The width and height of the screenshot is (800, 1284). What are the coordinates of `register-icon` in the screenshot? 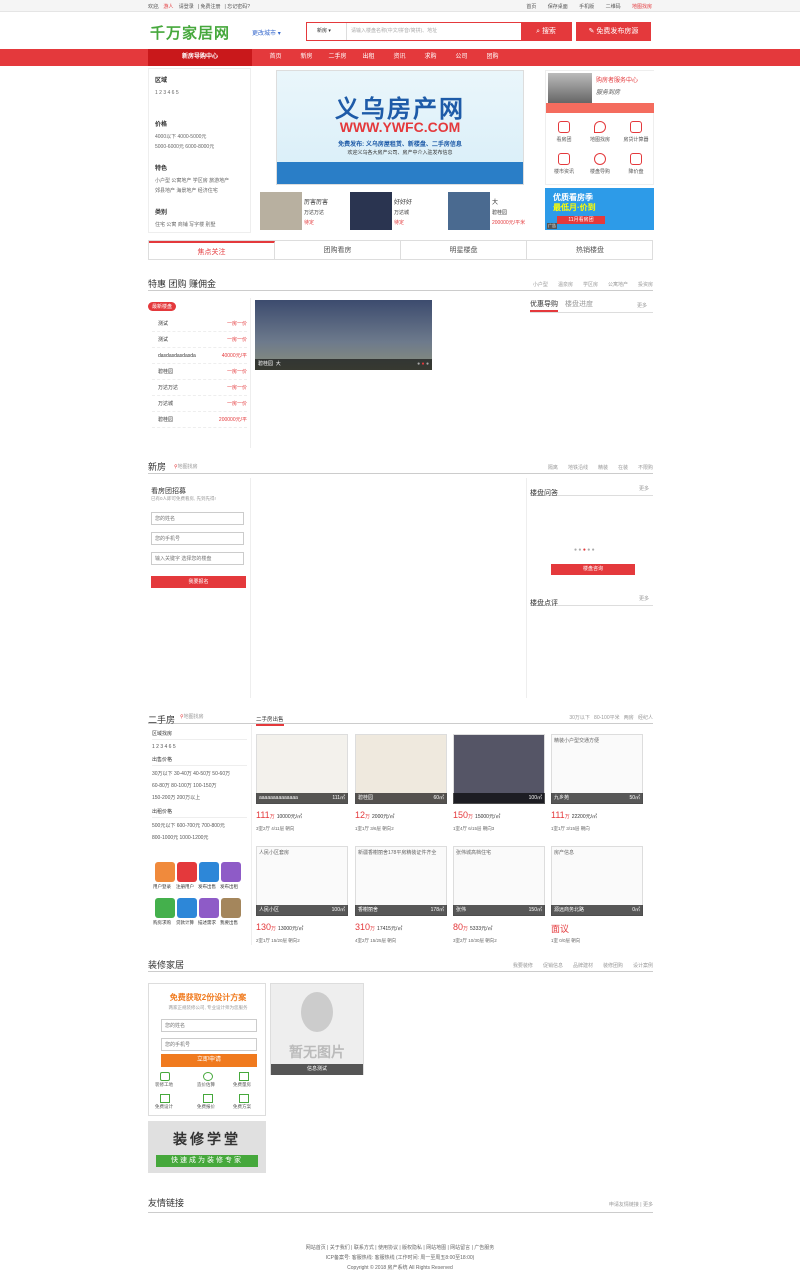 It's located at (187, 872).